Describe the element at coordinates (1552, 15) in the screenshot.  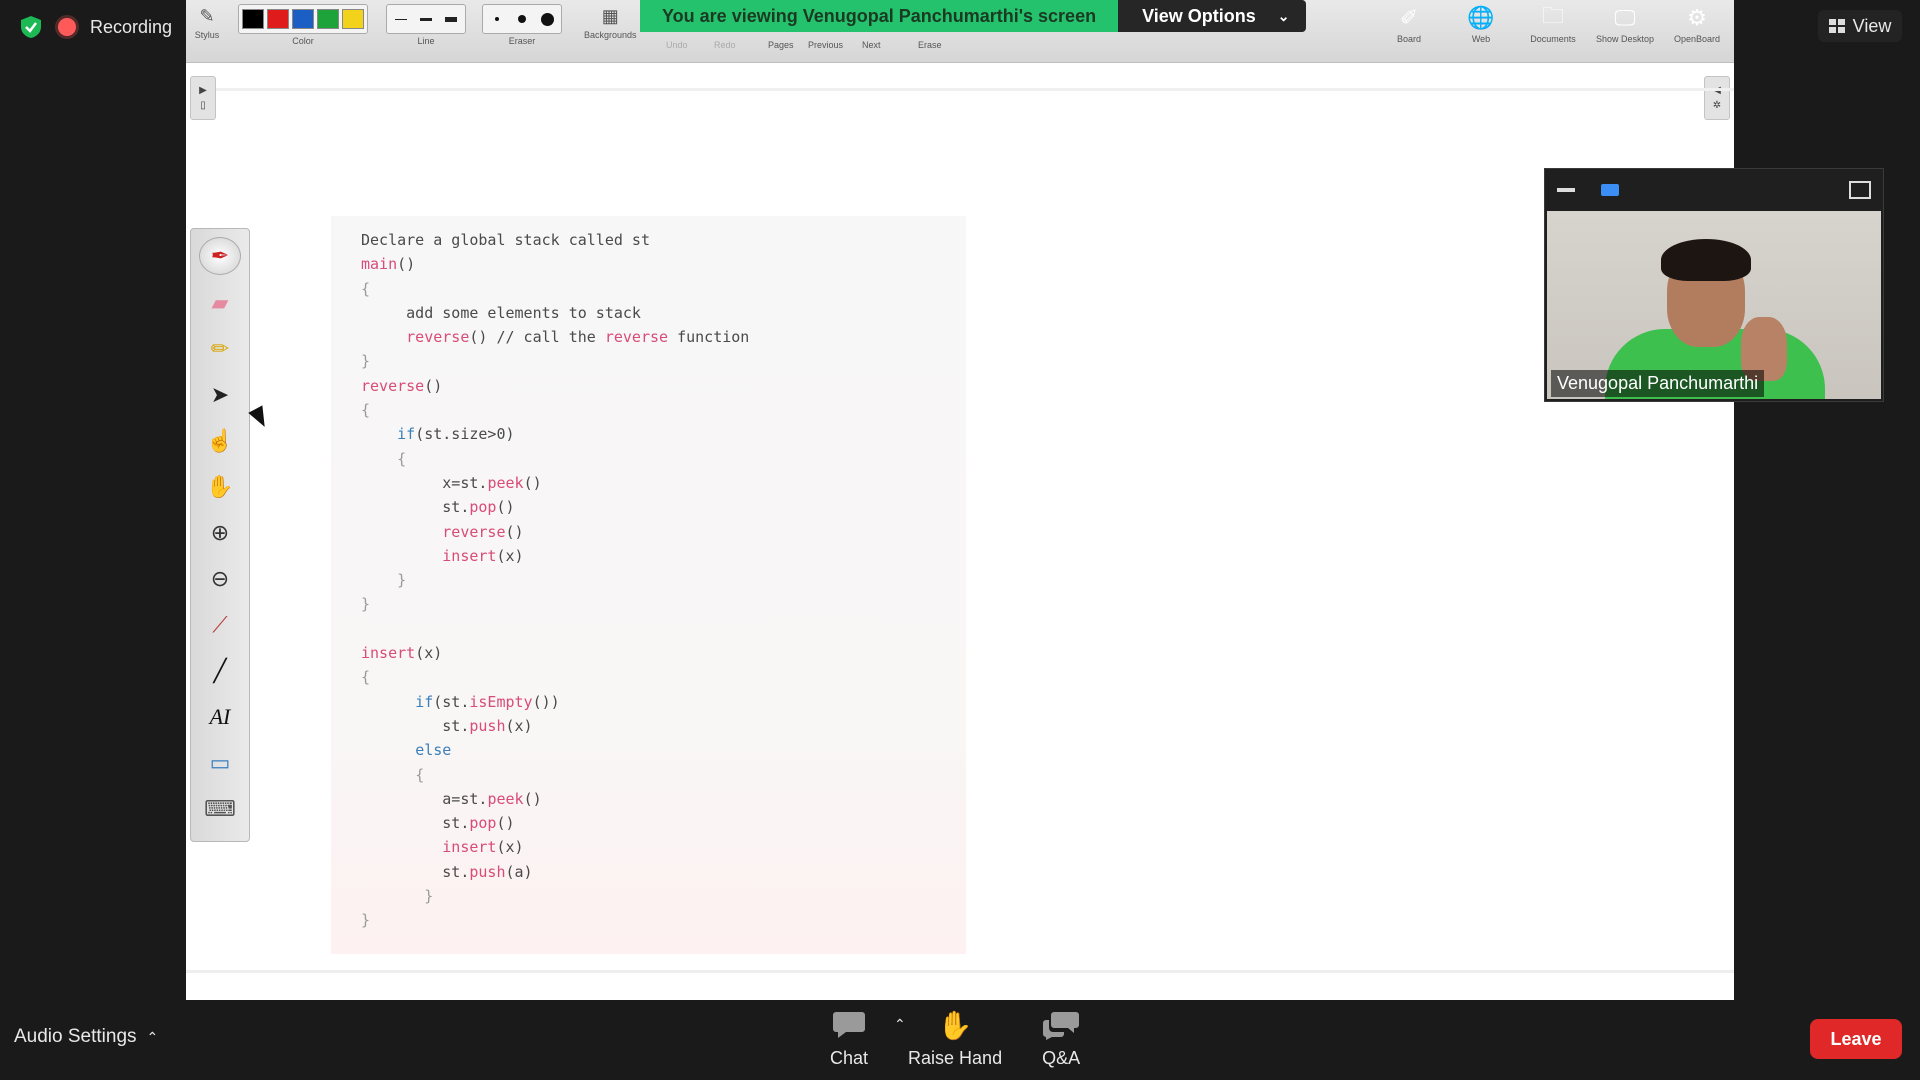
I see `folder-icon: 🗀` at that location.